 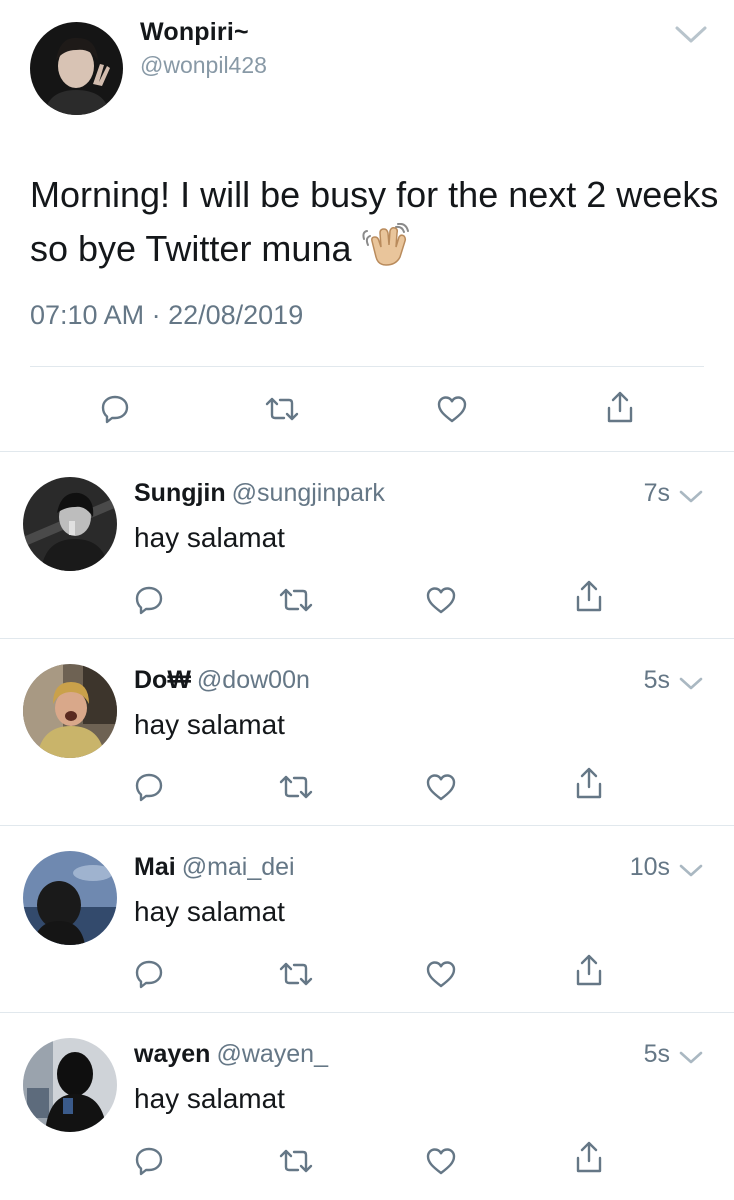 I want to click on divider, so click(x=367, y=366).